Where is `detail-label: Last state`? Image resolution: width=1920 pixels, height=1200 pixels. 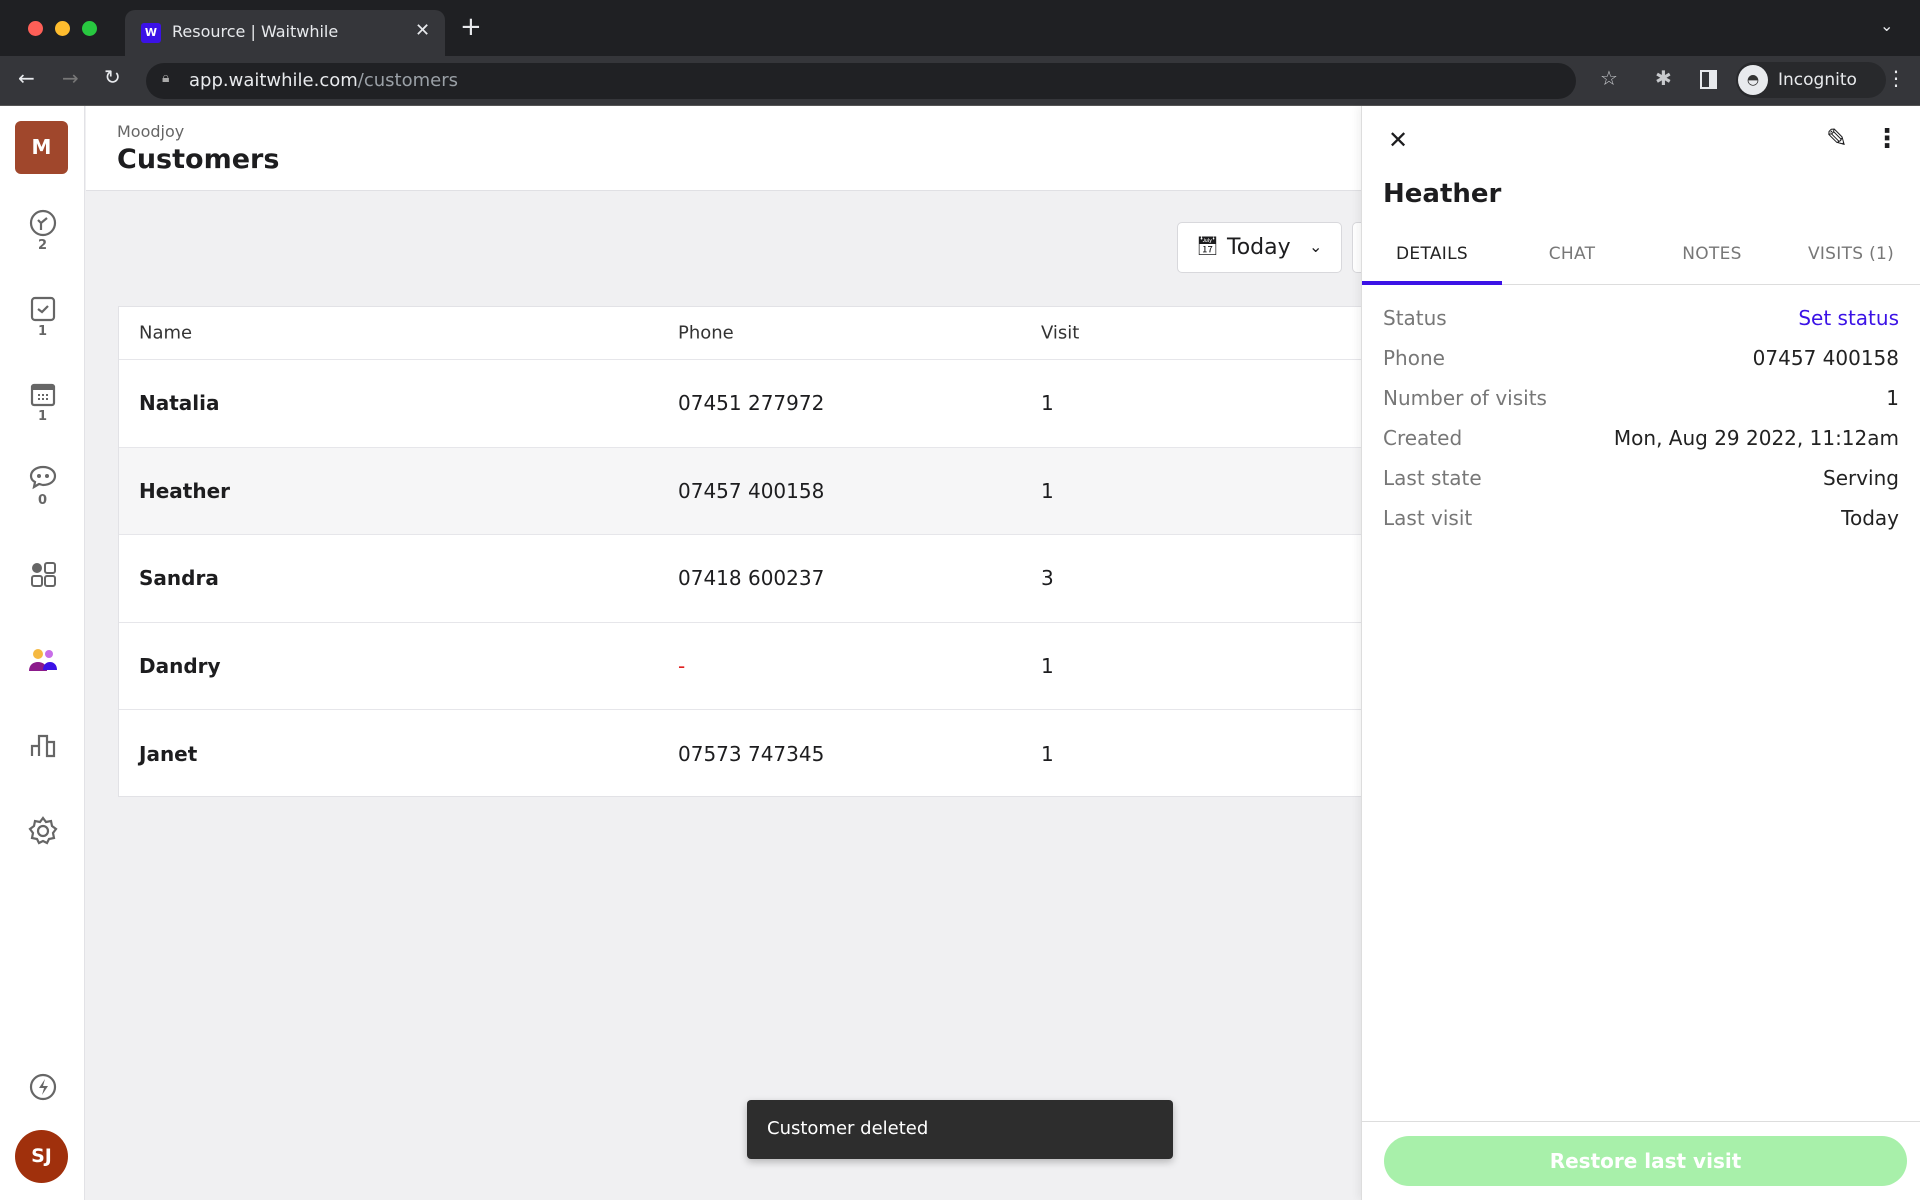
detail-label: Last state is located at coordinates (1432, 478).